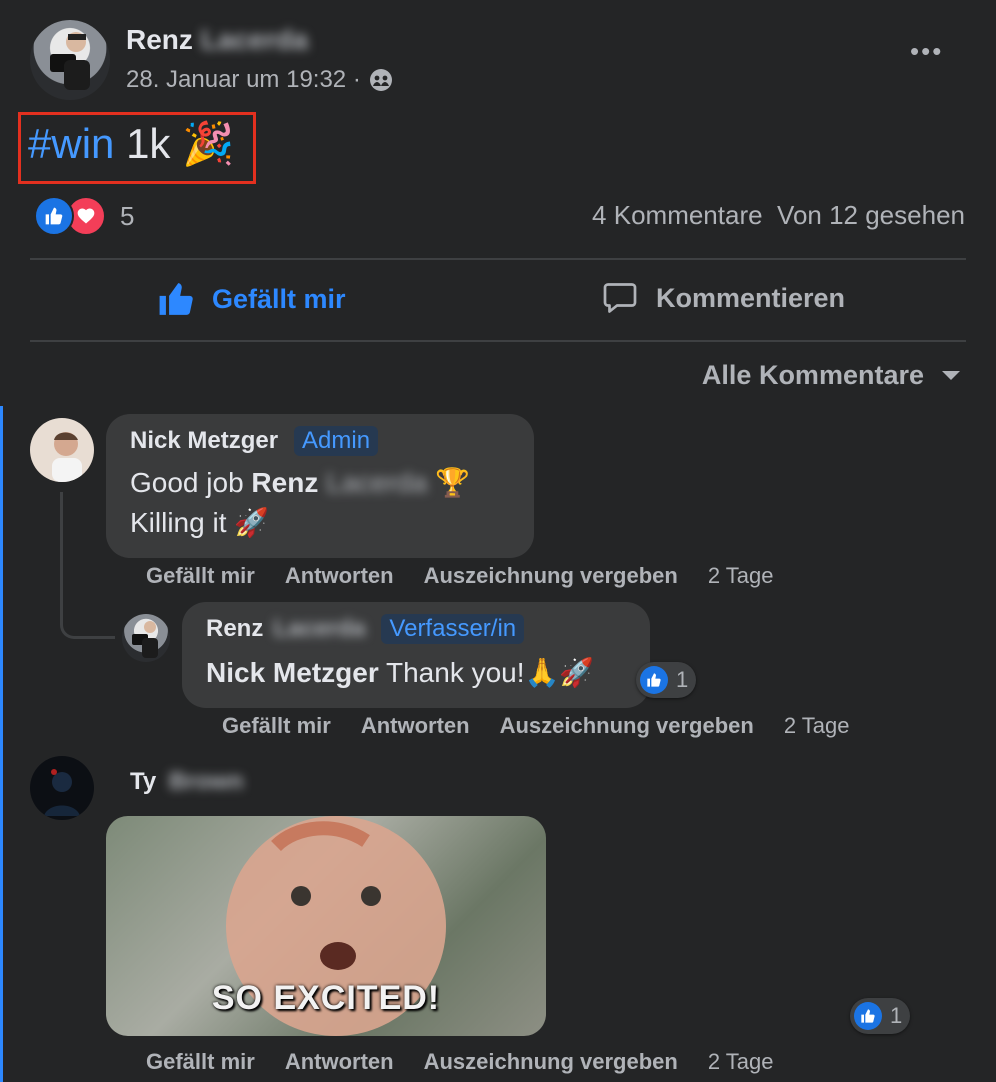  I want to click on like-button-label: Gefällt mir, so click(279, 298).